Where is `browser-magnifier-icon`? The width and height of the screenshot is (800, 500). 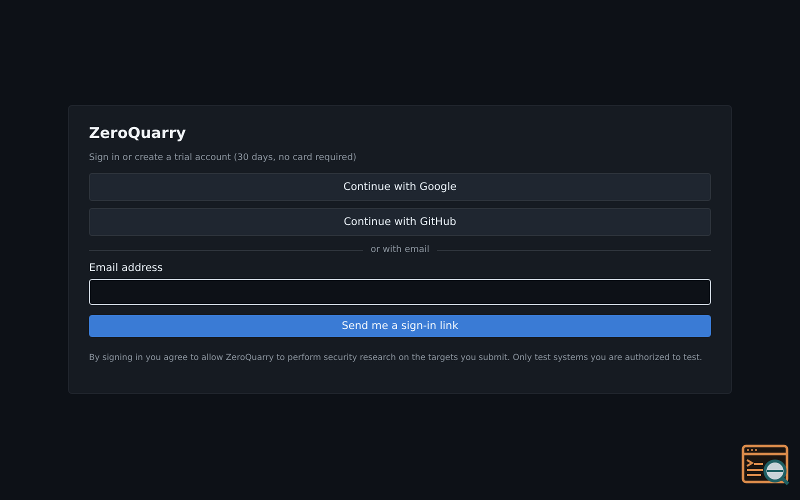 browser-magnifier-icon is located at coordinates (766, 465).